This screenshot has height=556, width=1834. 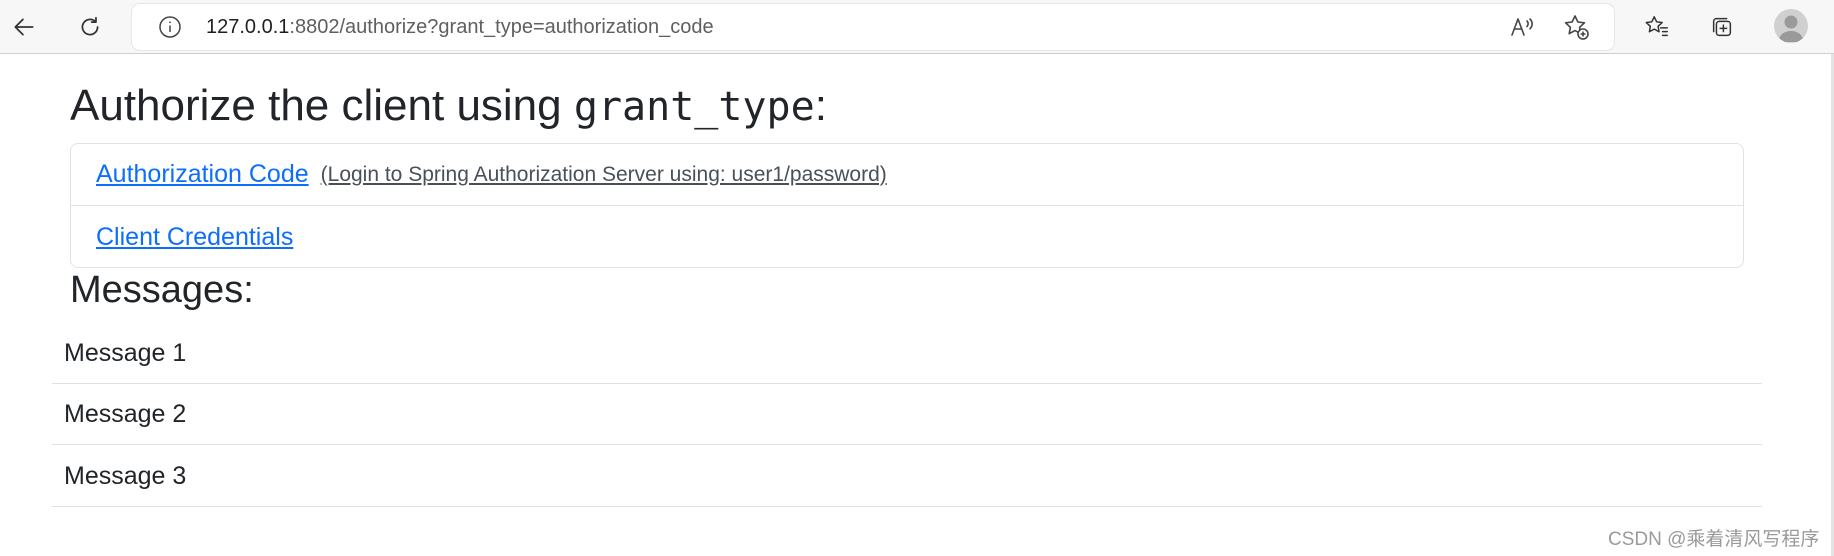 I want to click on page-title-prefix: Authorize the client using, so click(x=322, y=105).